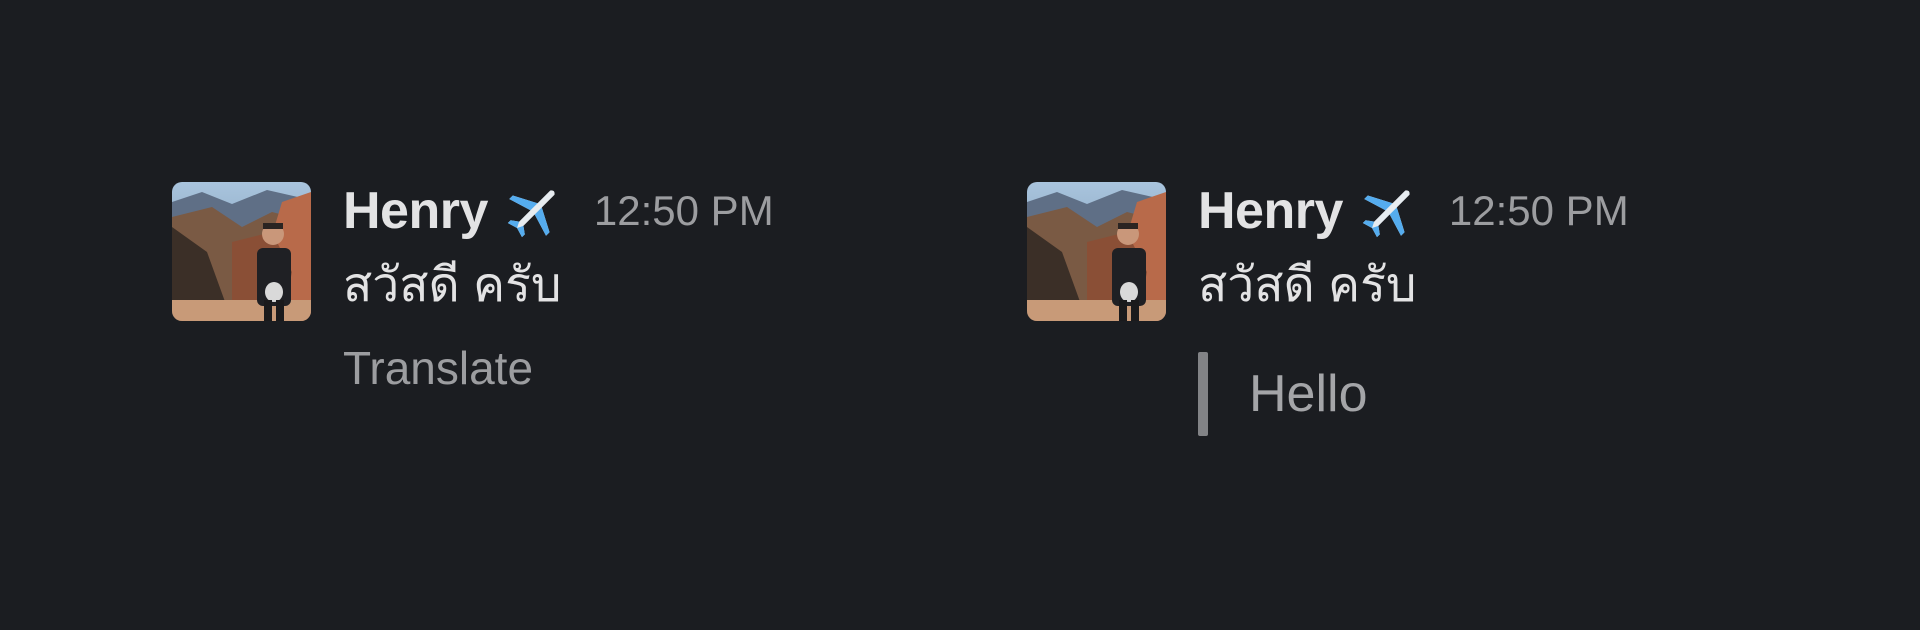 This screenshot has height=630, width=1920. Describe the element at coordinates (1478, 394) in the screenshot. I see `translation-quote: Hello` at that location.